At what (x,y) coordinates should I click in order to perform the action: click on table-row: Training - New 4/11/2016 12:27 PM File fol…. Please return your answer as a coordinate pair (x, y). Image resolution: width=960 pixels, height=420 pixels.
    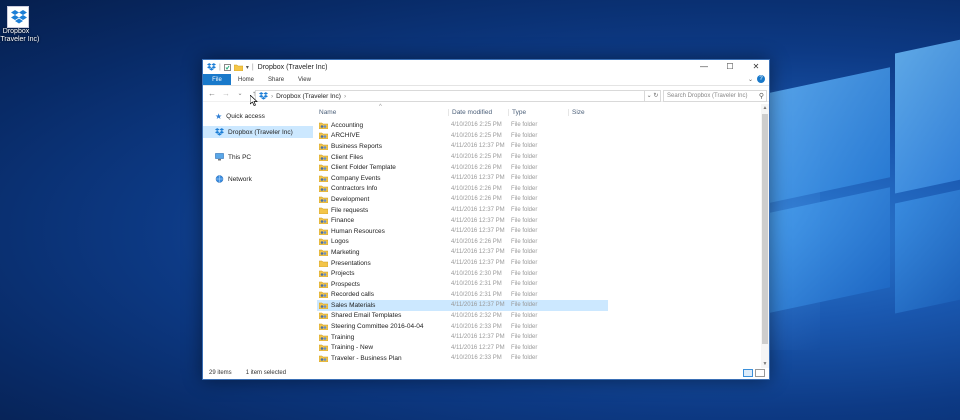
    Looking at the image, I should click on (539, 347).